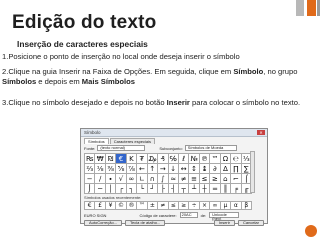 The image size is (320, 240). What do you see at coordinates (142, 159) in the screenshot?
I see `symbol-cell: ₮` at bounding box center [142, 159].